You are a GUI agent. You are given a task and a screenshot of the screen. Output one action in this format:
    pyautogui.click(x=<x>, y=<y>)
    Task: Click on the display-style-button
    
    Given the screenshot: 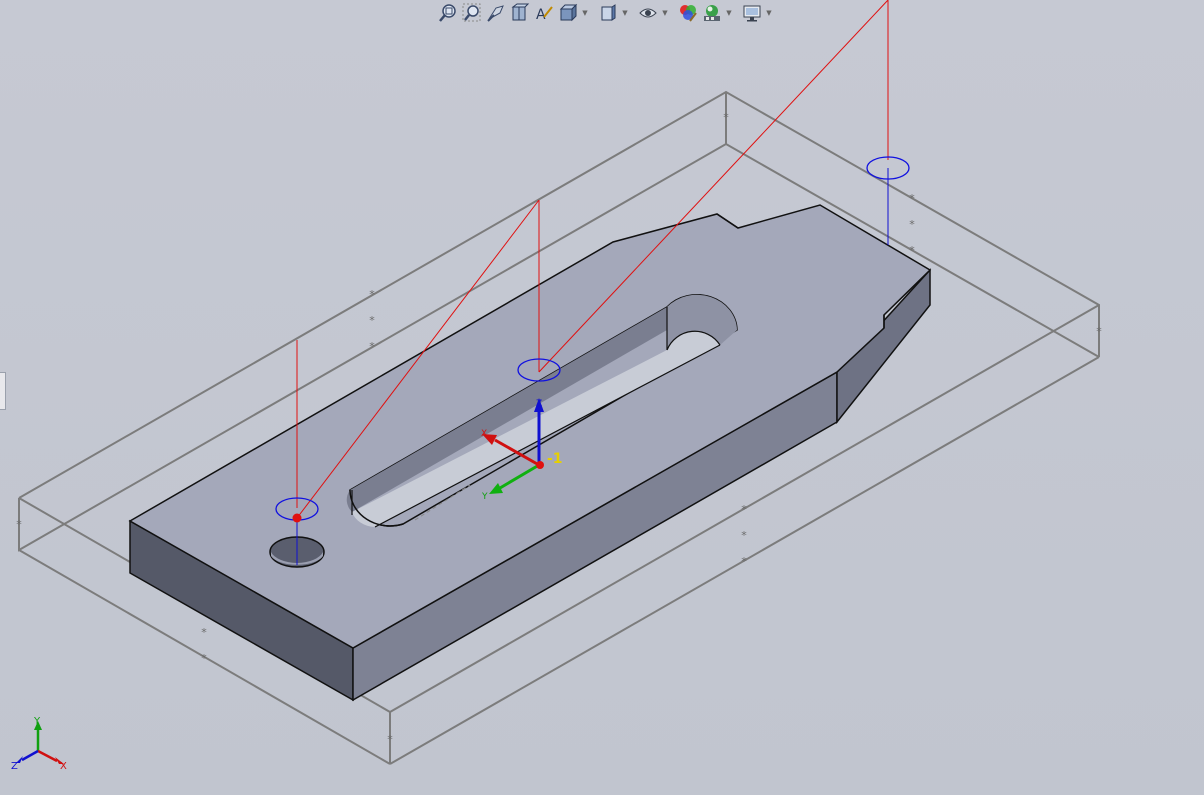 What is the action you would take?
    pyautogui.click(x=608, y=13)
    